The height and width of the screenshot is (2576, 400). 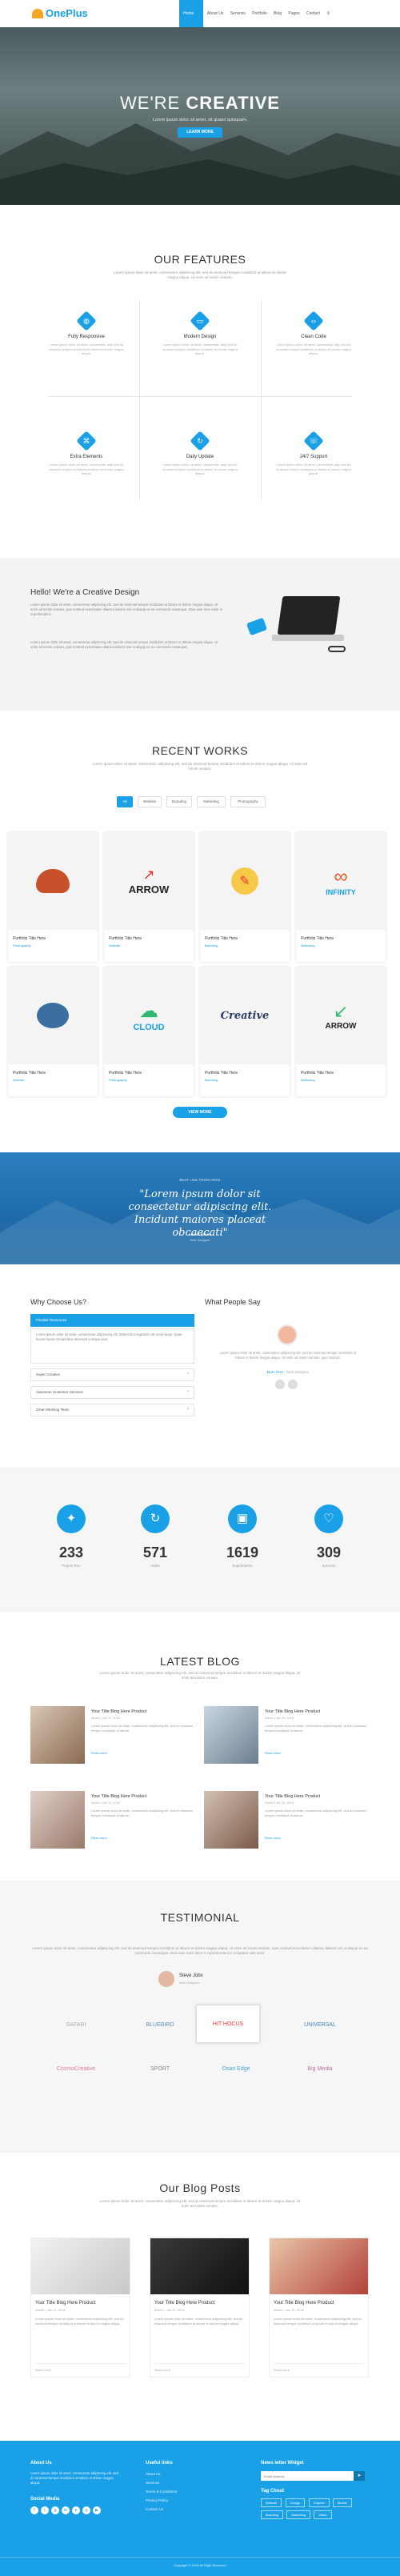 I want to click on accordion-super-creative: Super Creative, so click(x=112, y=1374).